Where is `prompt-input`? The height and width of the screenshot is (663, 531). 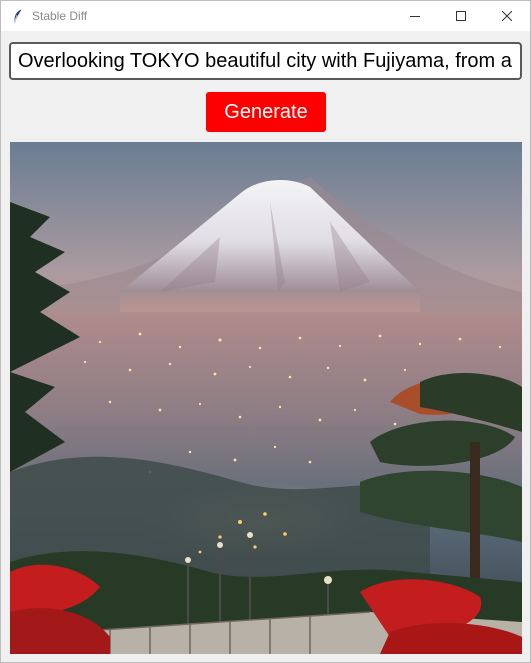
prompt-input is located at coordinates (265, 61).